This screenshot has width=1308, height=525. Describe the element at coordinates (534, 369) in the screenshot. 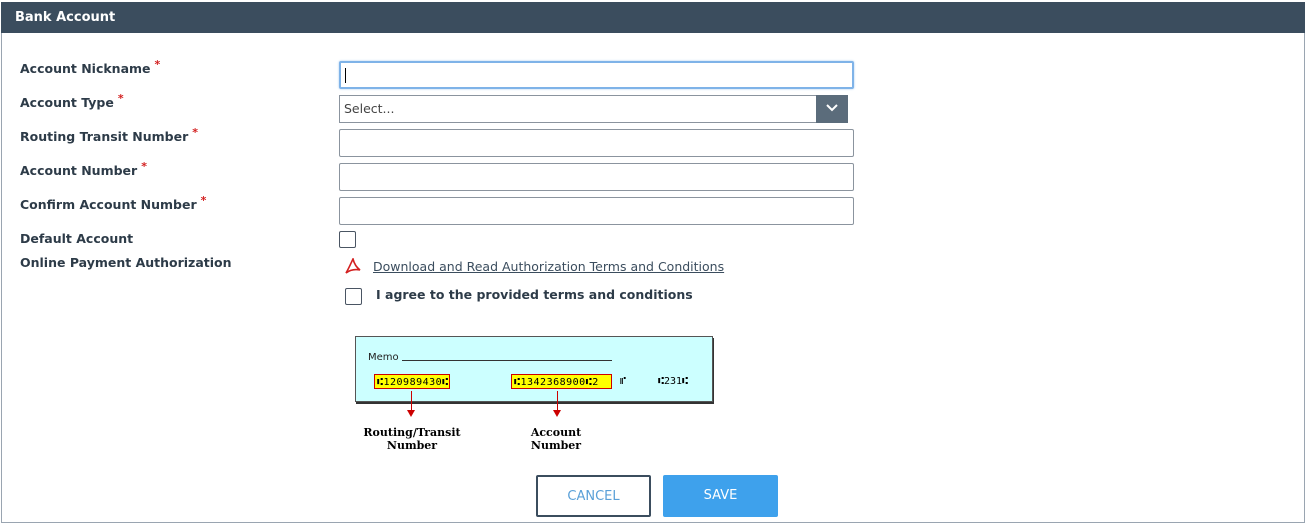

I see `check-sample-image: Memo ⑆120989430⑆ ⑆1342368900⑆2 ⑈ ⑆231⑆` at that location.